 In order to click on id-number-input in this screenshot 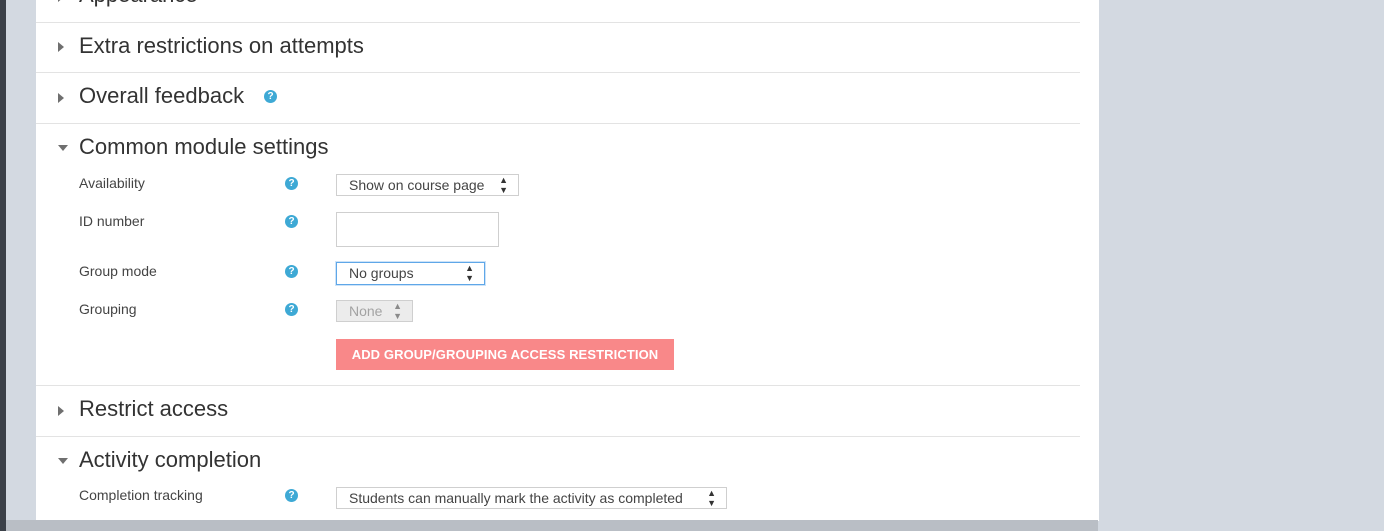, I will do `click(417, 229)`.